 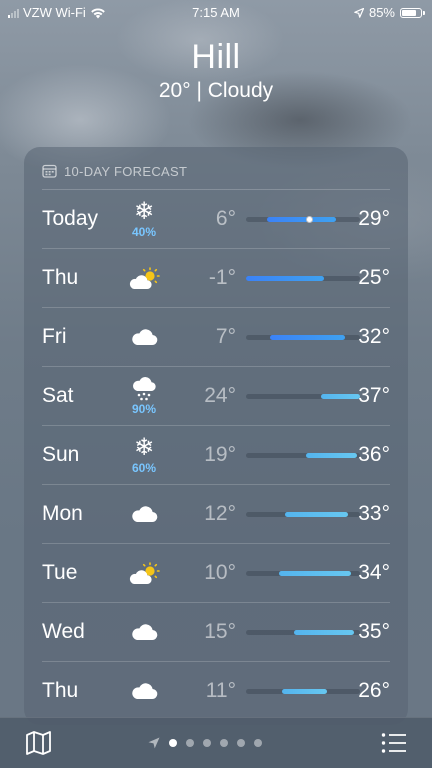 I want to click on forecast-row: Mon 12° 33°, so click(x=216, y=514).